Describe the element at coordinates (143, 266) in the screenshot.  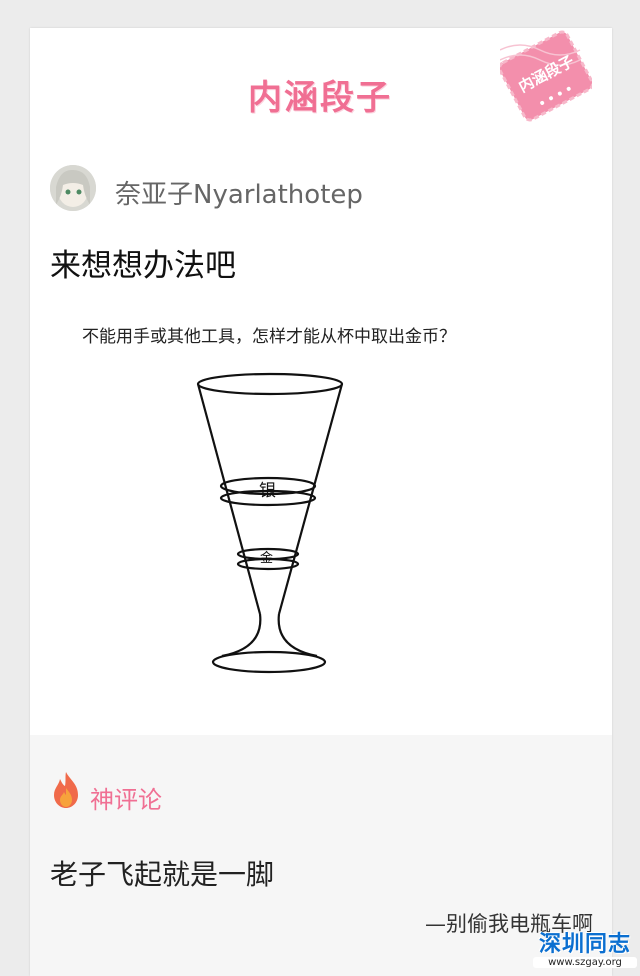
I see `post-title: 来想想办法吧` at that location.